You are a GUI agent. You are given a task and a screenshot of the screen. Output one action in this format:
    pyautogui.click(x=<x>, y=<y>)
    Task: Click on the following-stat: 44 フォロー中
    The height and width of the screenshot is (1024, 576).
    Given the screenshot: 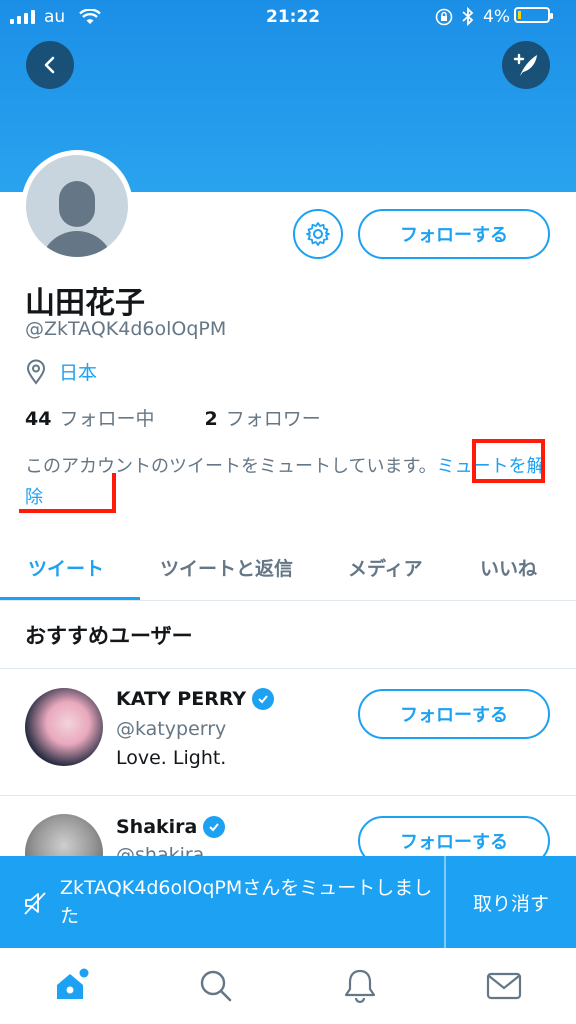 What is the action you would take?
    pyautogui.click(x=89, y=417)
    